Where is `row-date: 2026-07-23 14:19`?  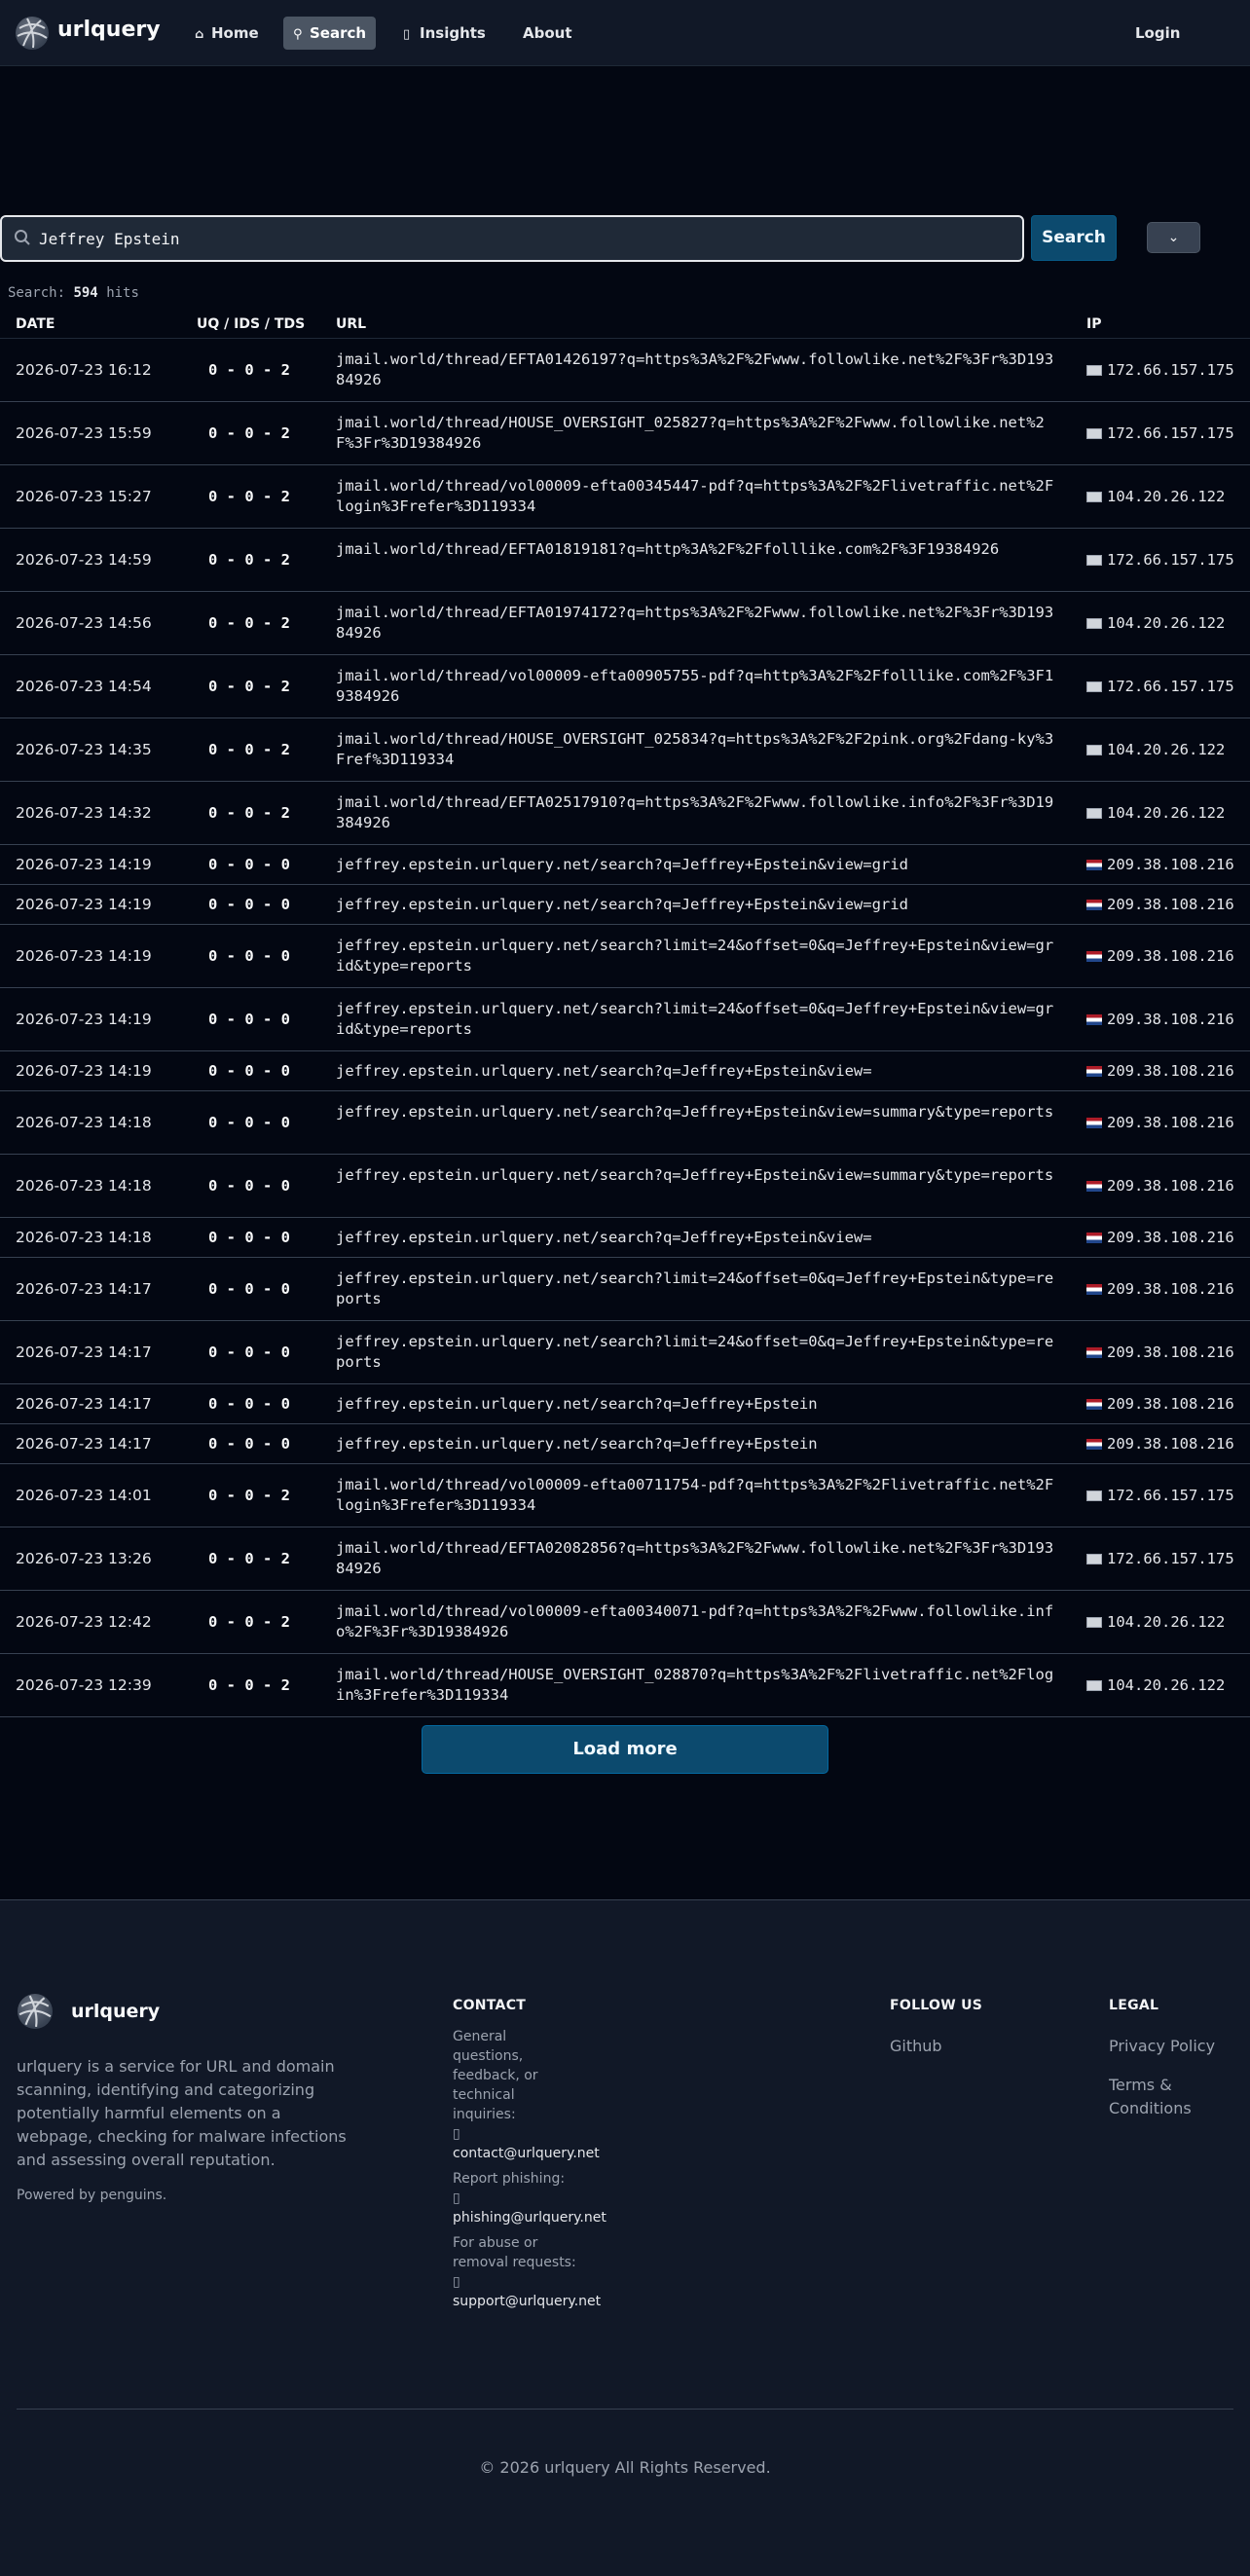
row-date: 2026-07-23 14:19 is located at coordinates (84, 904).